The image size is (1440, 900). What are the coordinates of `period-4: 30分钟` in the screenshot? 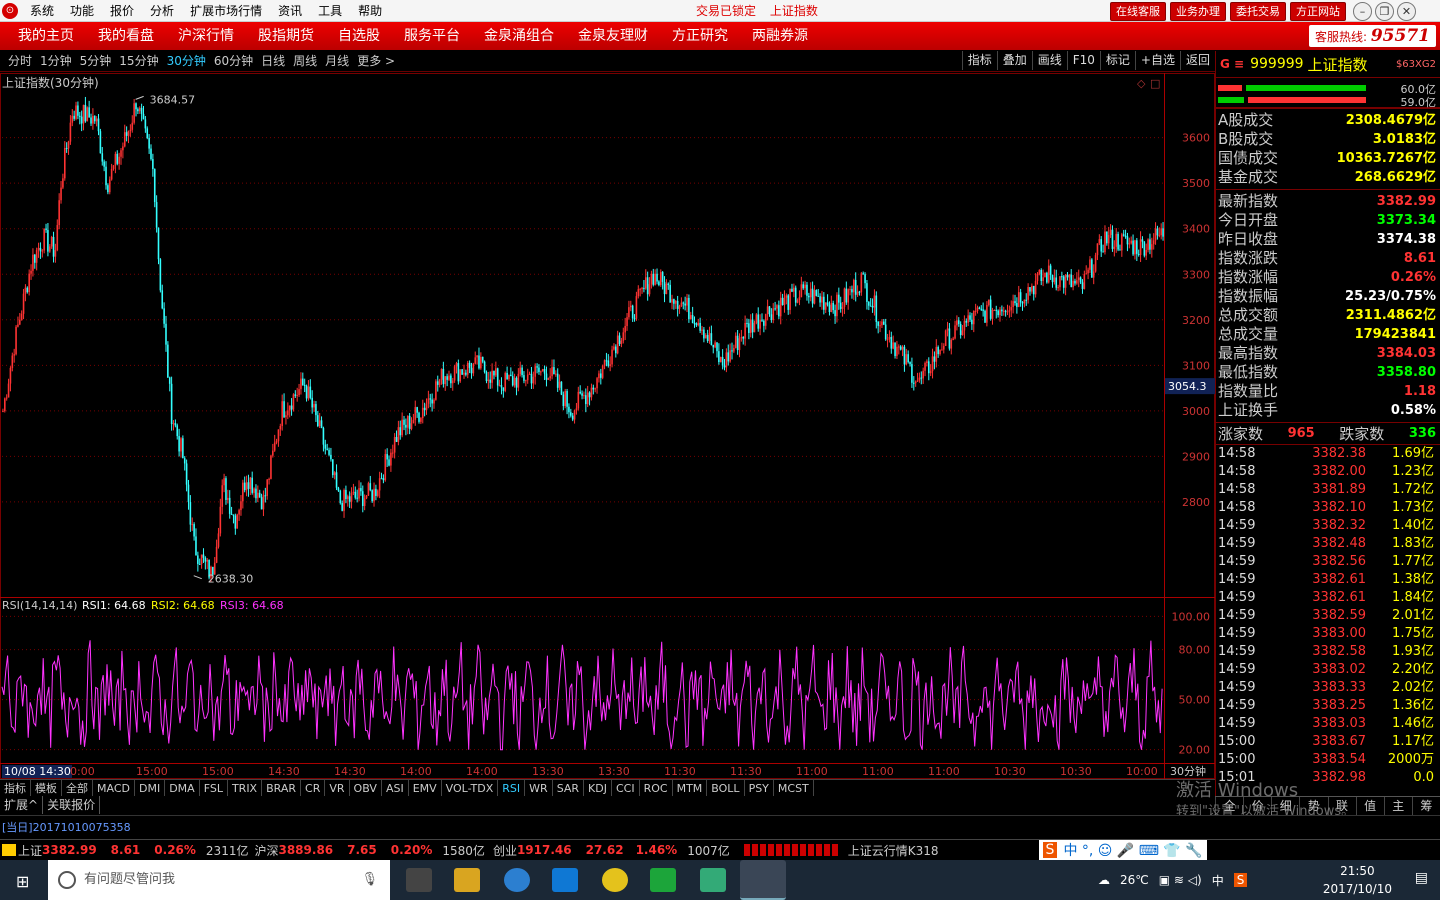 It's located at (186, 61).